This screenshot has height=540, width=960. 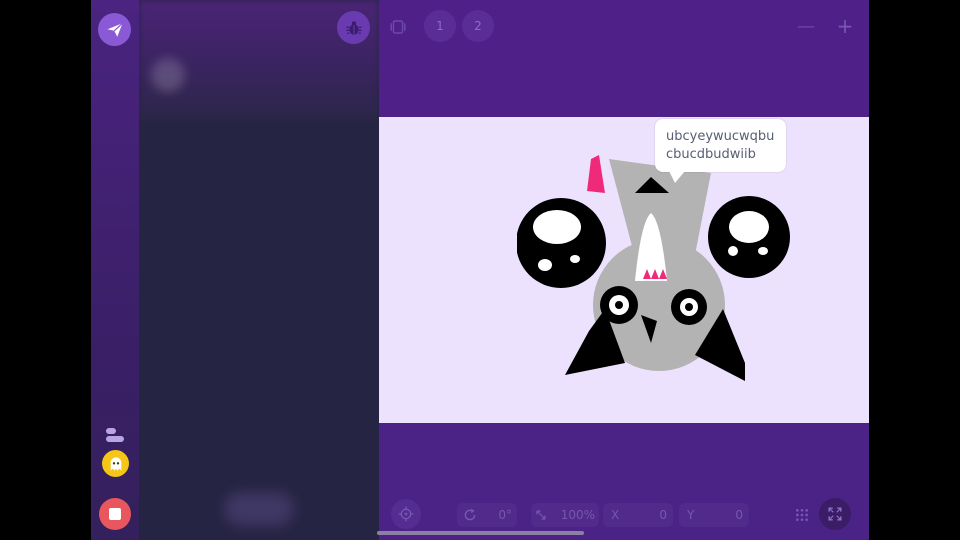 What do you see at coordinates (115, 270) in the screenshot?
I see `left-rail` at bounding box center [115, 270].